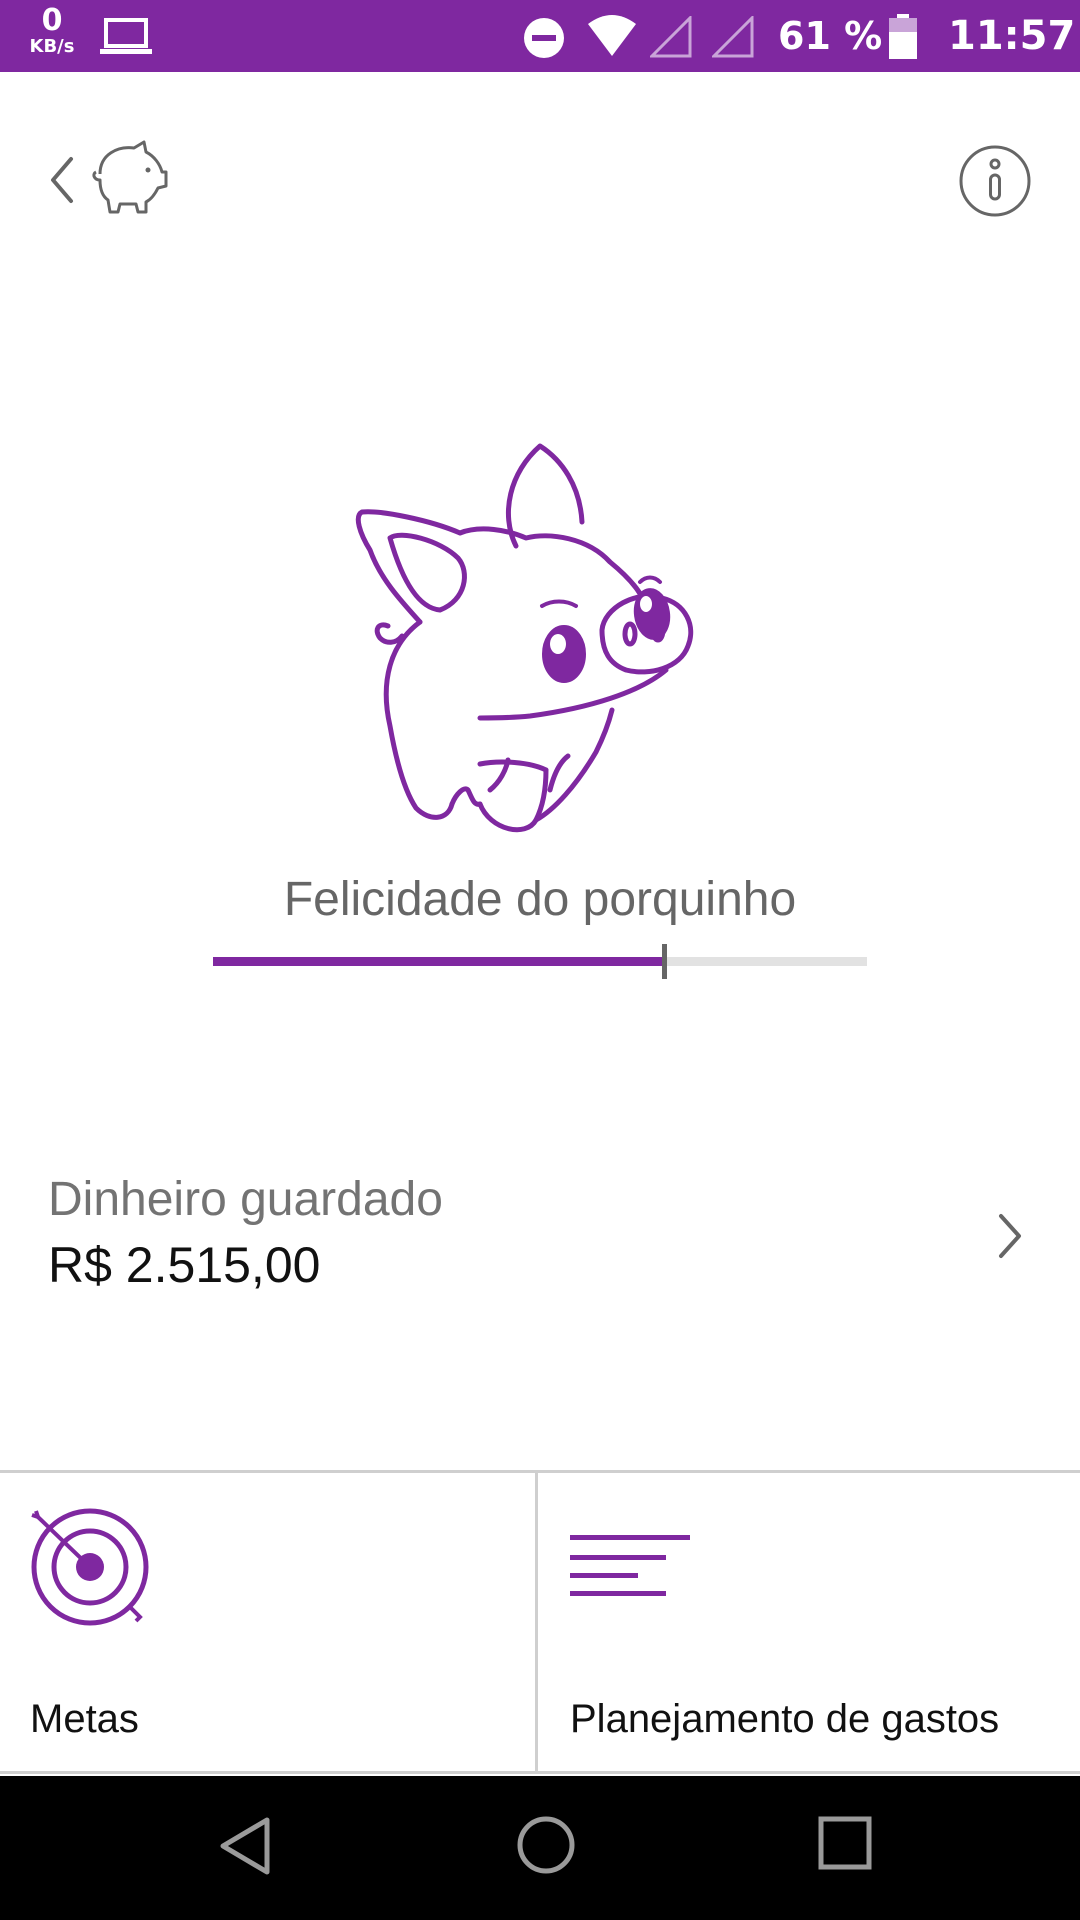 This screenshot has height=1920, width=1080. I want to click on battery-icon, so click(903, 36).